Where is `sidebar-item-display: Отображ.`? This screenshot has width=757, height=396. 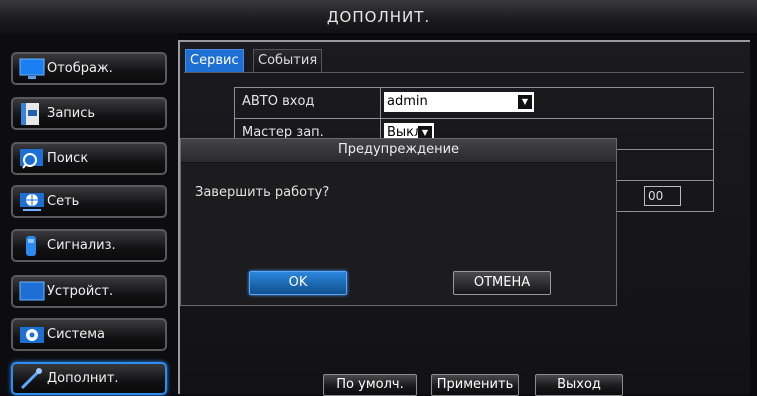
sidebar-item-display: Отображ. is located at coordinates (89, 68).